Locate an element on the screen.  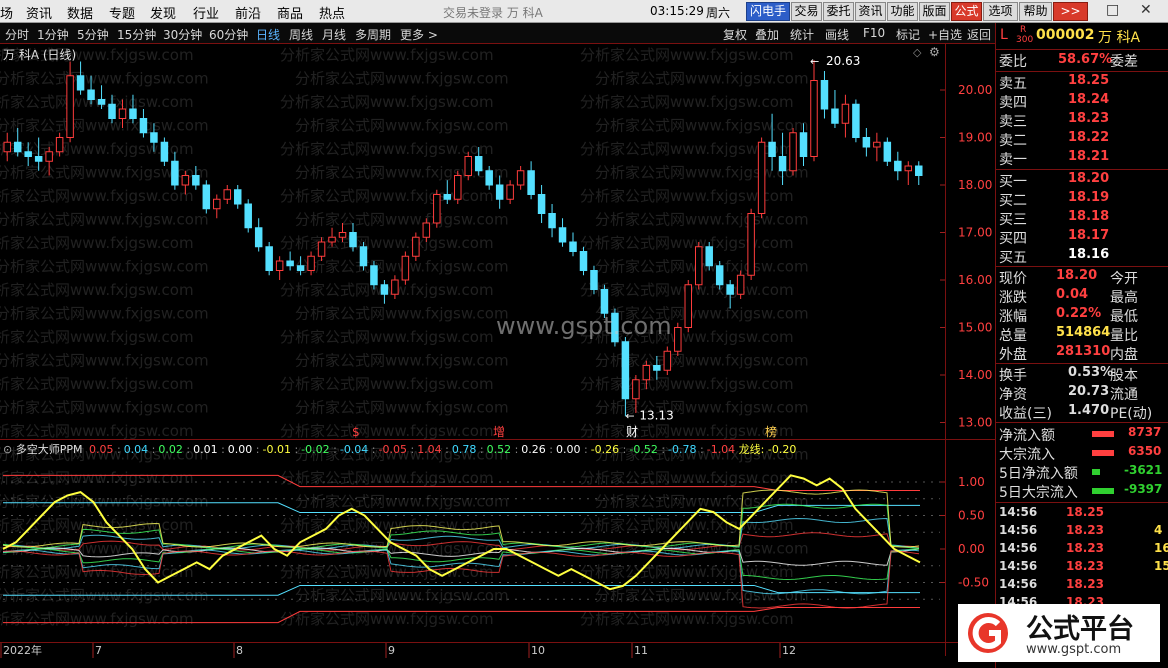
buy-level-label: 买五 is located at coordinates (1013, 258).